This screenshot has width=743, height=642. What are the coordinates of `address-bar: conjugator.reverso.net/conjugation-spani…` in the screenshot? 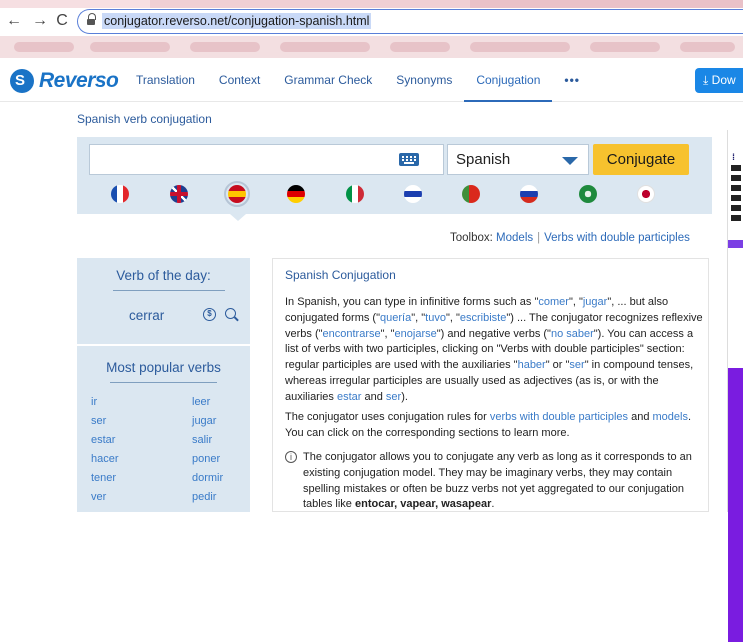 It's located at (410, 21).